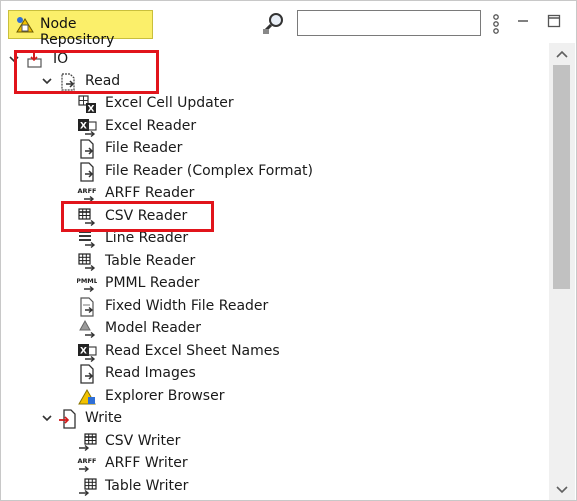 The height and width of the screenshot is (501, 577). I want to click on tree-item-explorer-browser: Explorer Browser, so click(151, 397).